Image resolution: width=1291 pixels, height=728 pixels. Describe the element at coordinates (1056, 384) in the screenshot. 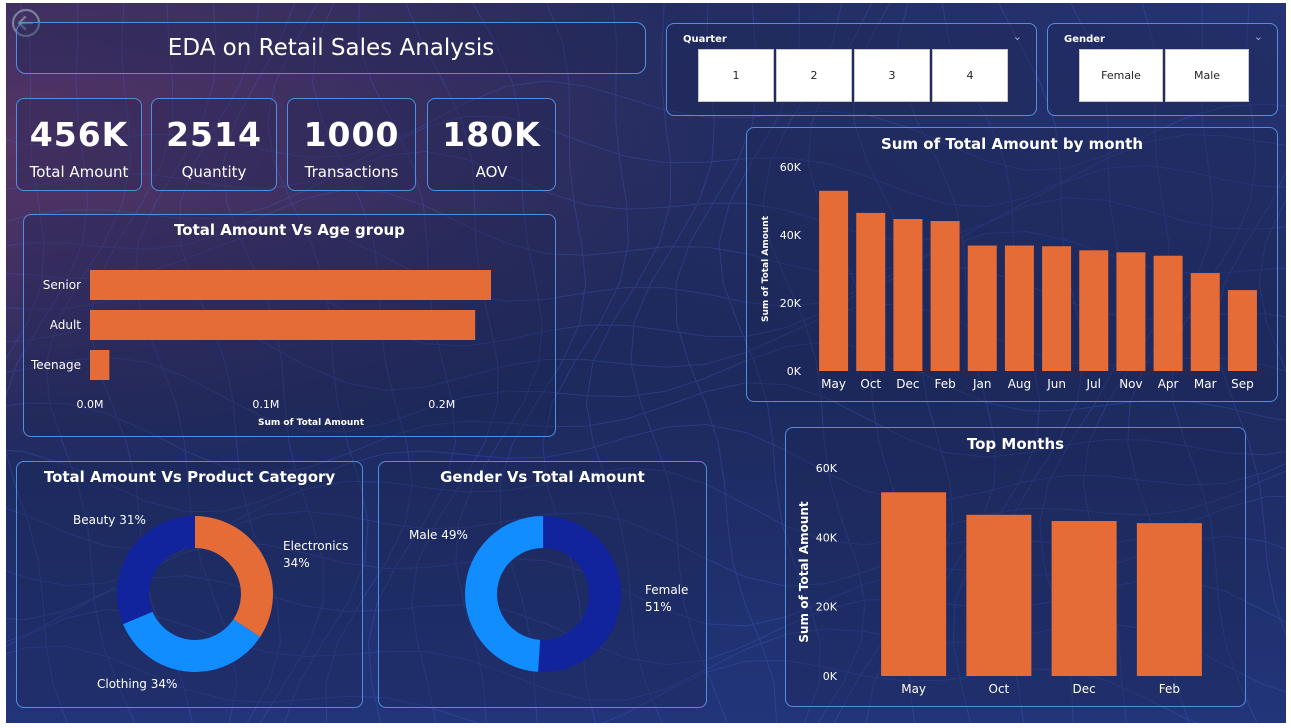

I see `category-label: Jun` at that location.